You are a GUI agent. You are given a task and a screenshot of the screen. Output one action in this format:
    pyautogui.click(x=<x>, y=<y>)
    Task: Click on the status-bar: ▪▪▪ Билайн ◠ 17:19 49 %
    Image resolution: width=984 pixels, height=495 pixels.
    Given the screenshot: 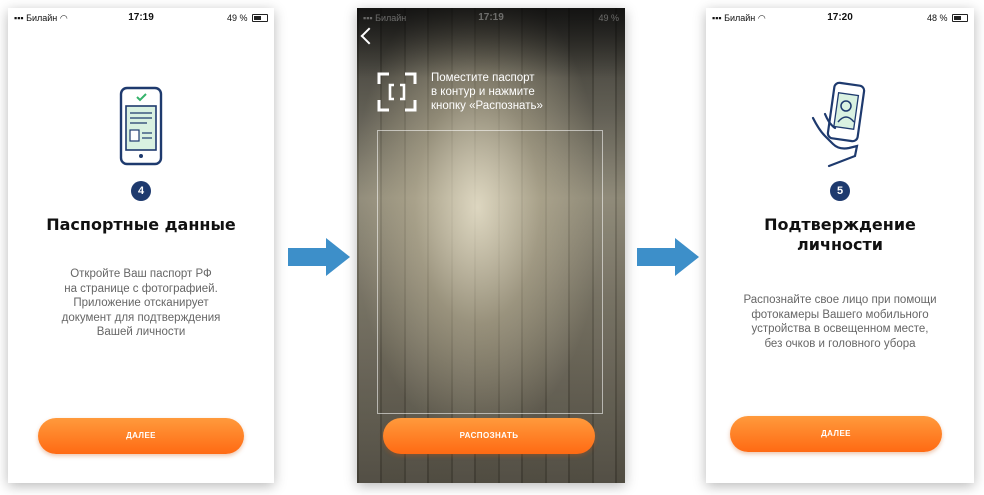 What is the action you would take?
    pyautogui.click(x=141, y=18)
    